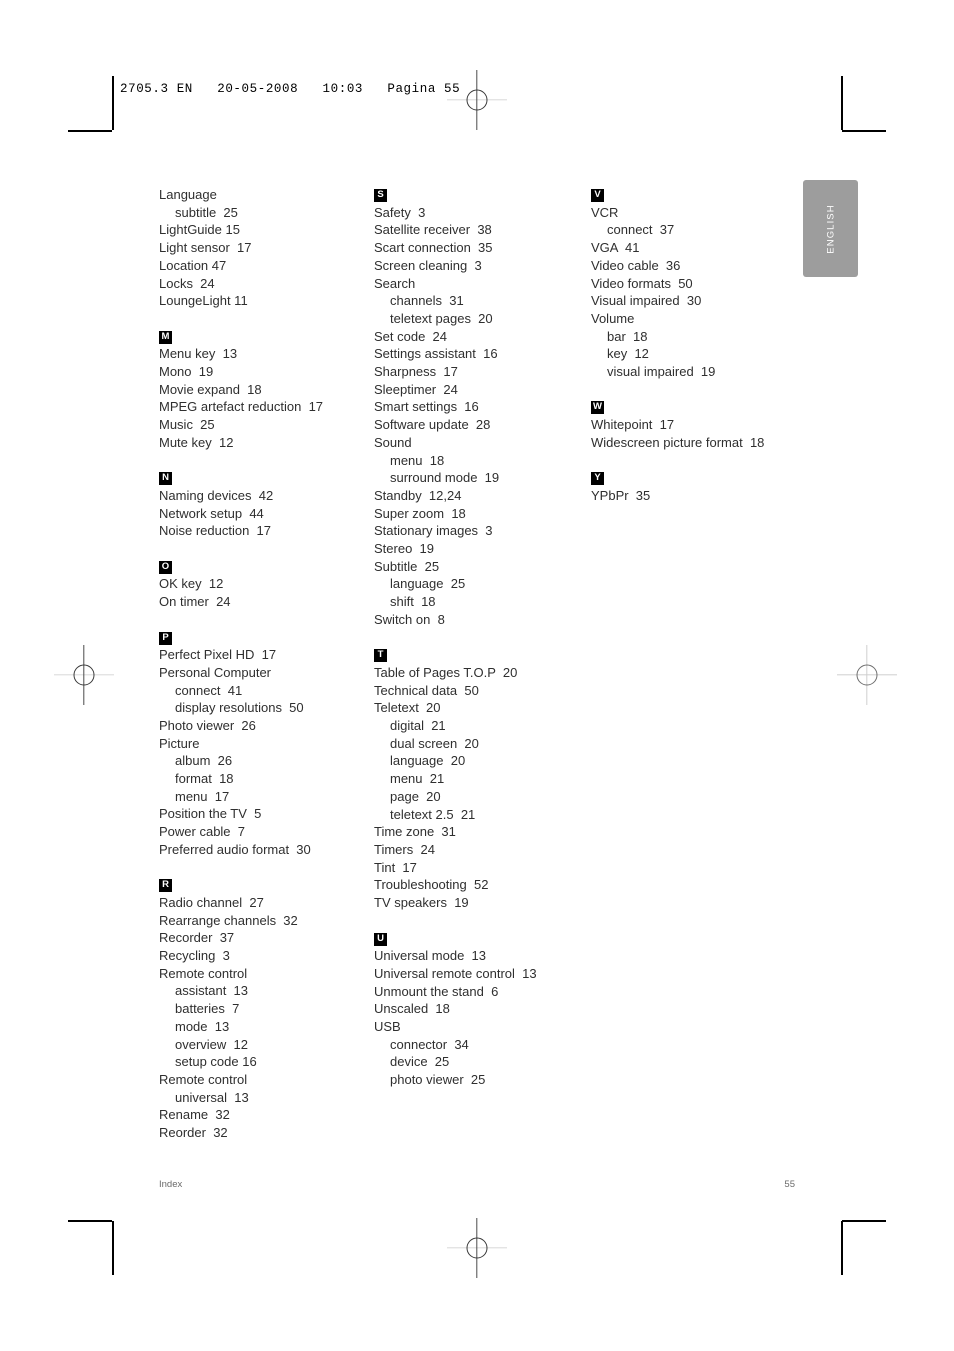 The image size is (954, 1351). What do you see at coordinates (113, 103) in the screenshot?
I see `crop-mark-top-left-vertical` at bounding box center [113, 103].